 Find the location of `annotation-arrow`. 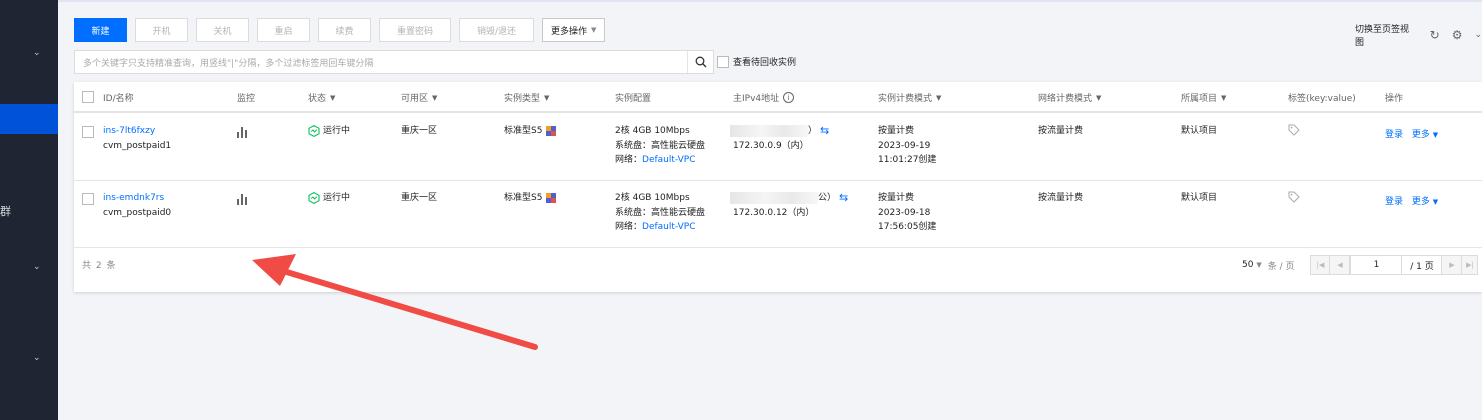

annotation-arrow is located at coordinates (395, 302).